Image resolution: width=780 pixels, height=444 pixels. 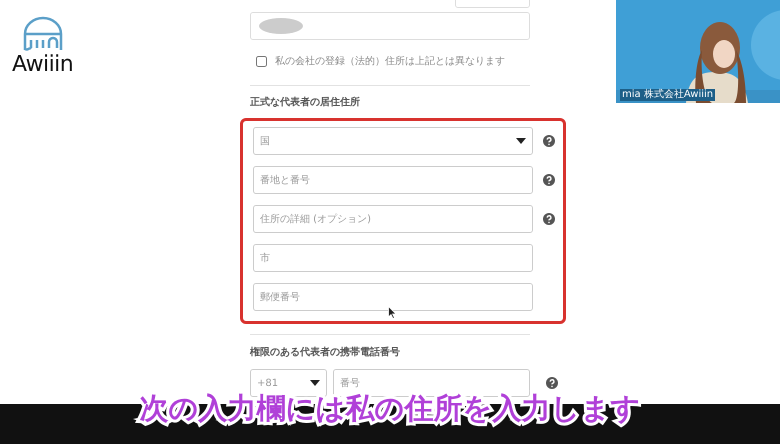 What do you see at coordinates (393, 180) in the screenshot?
I see `input-field: 番地と番号` at bounding box center [393, 180].